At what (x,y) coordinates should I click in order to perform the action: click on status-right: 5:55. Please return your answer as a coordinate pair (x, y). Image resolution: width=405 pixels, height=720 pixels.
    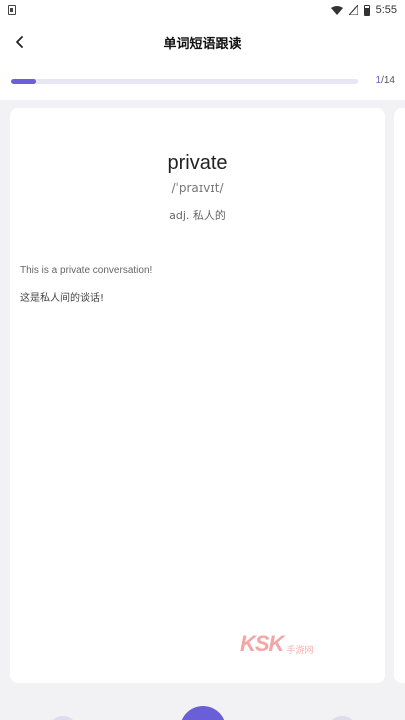
    Looking at the image, I should click on (363, 10).